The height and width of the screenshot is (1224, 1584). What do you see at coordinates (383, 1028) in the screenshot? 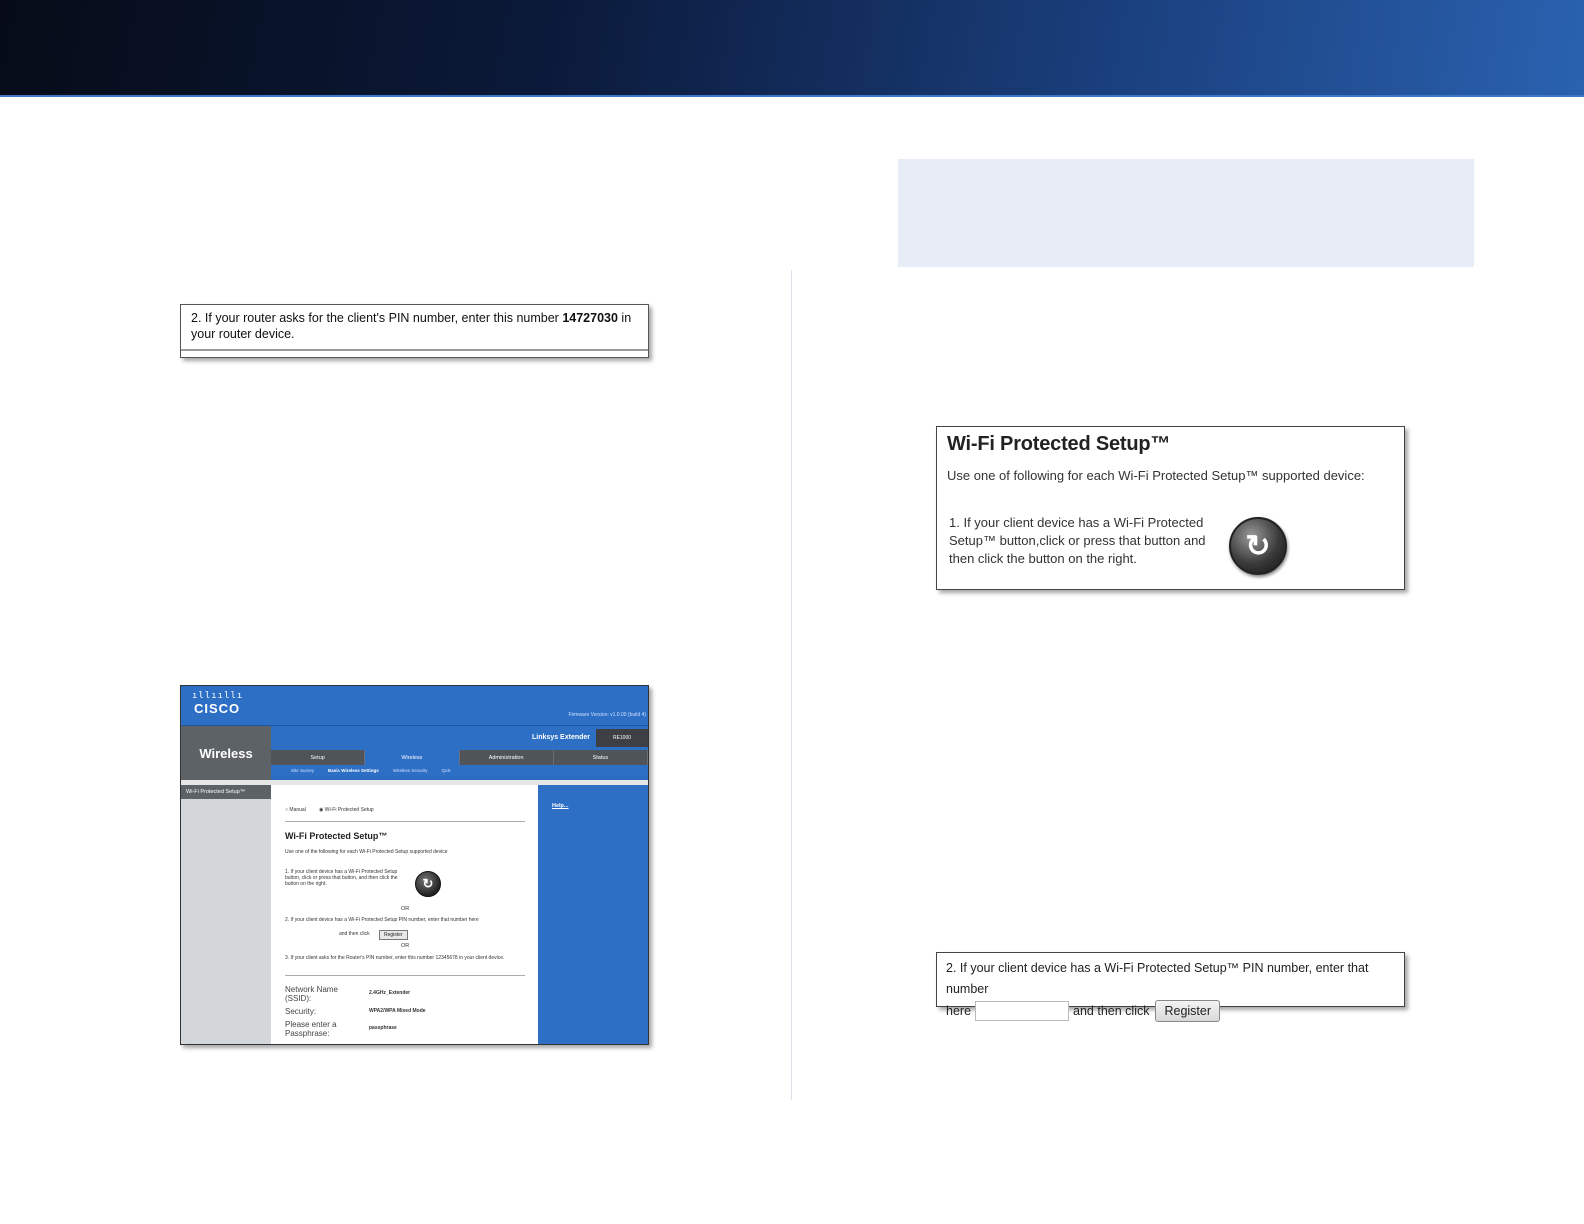
I see `passphrase-value: passphrase` at bounding box center [383, 1028].